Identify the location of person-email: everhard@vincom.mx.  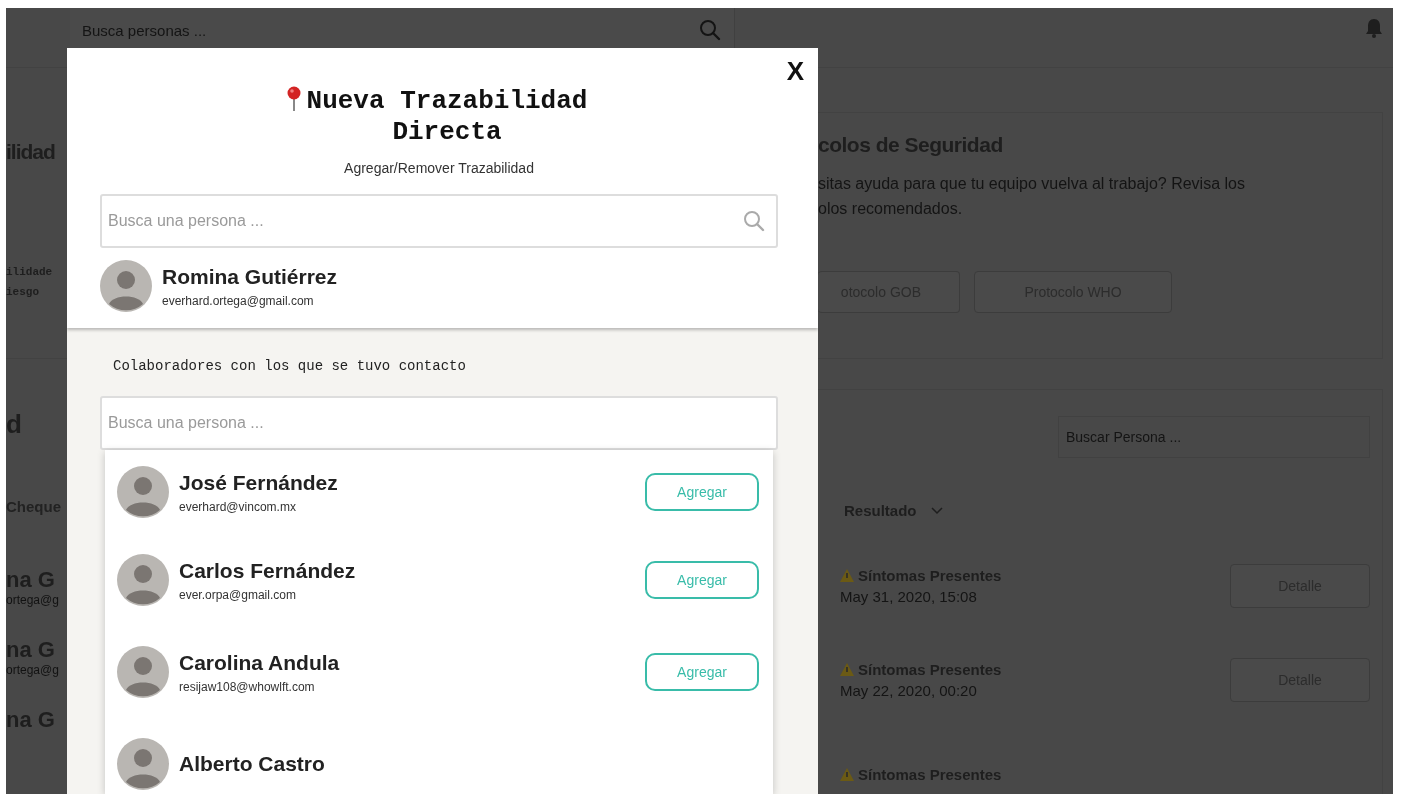
(238, 506).